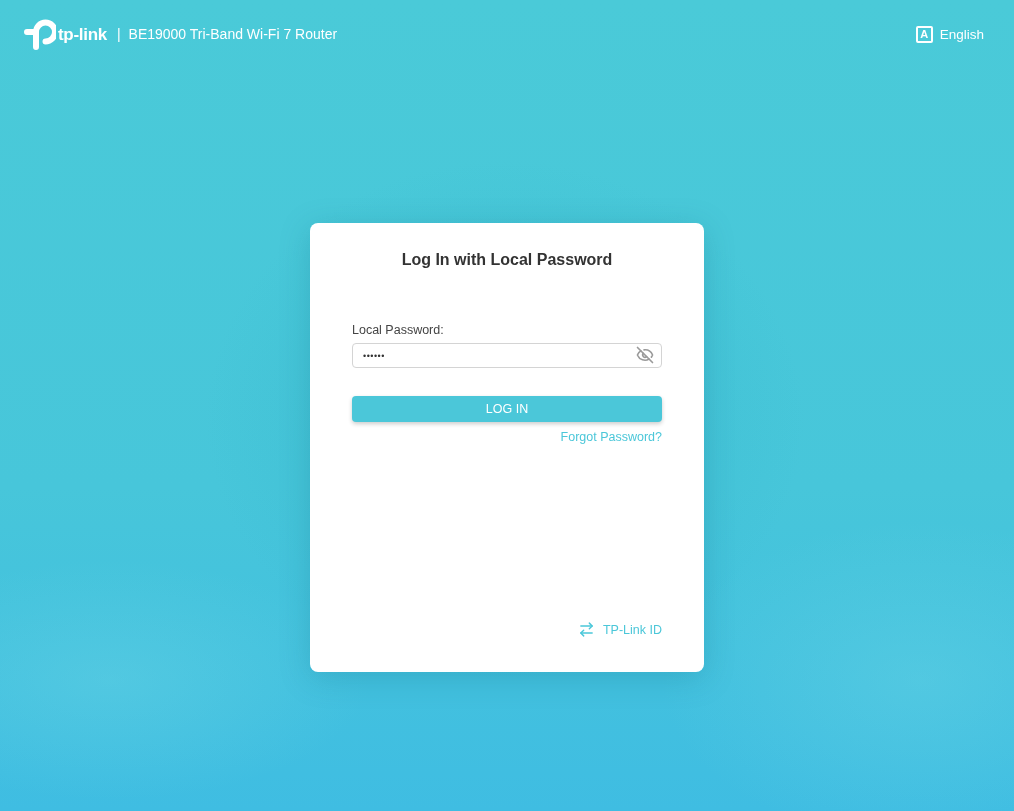 This screenshot has width=1014, height=811. Describe the element at coordinates (924, 34) in the screenshot. I see `language-icon: A` at that location.